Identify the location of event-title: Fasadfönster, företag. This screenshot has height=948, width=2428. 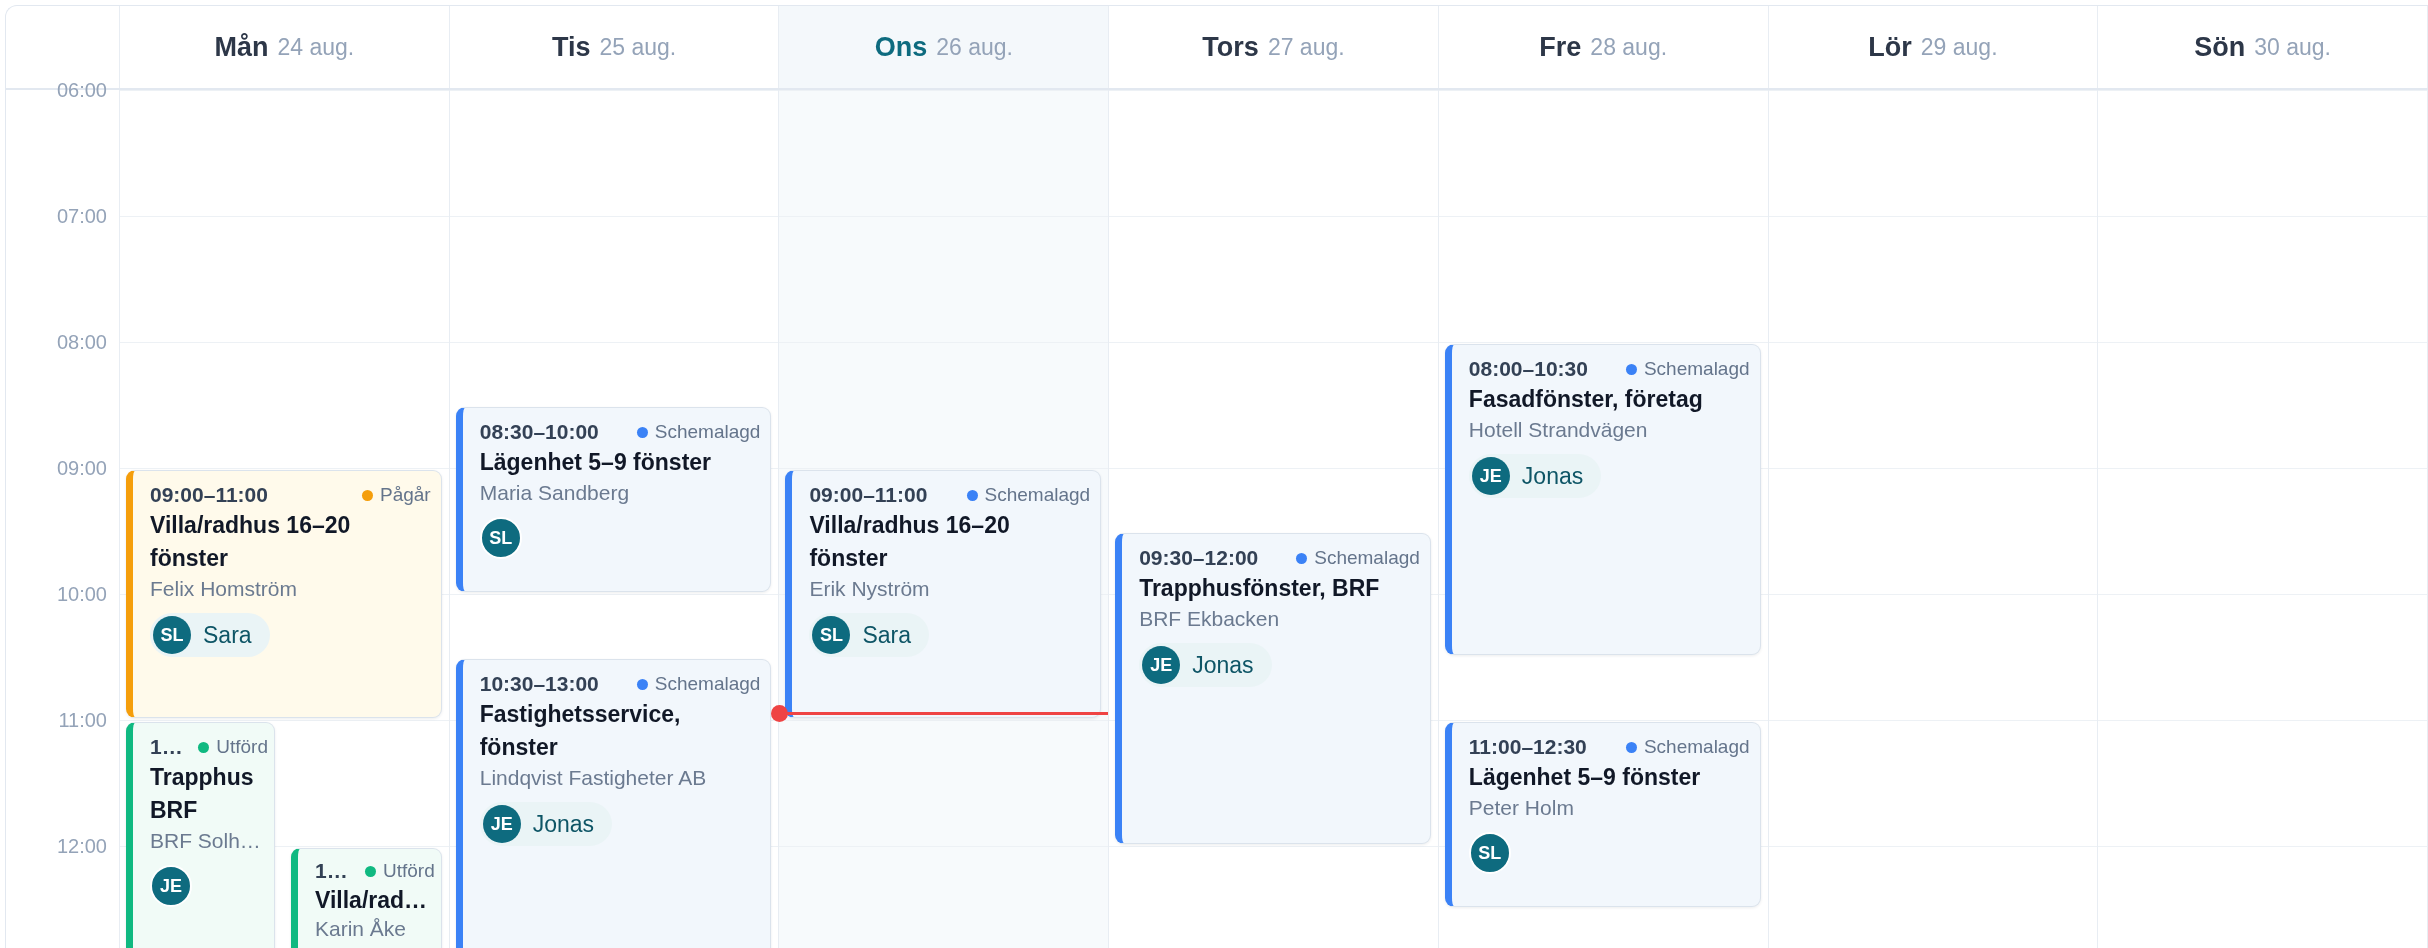
(1586, 399).